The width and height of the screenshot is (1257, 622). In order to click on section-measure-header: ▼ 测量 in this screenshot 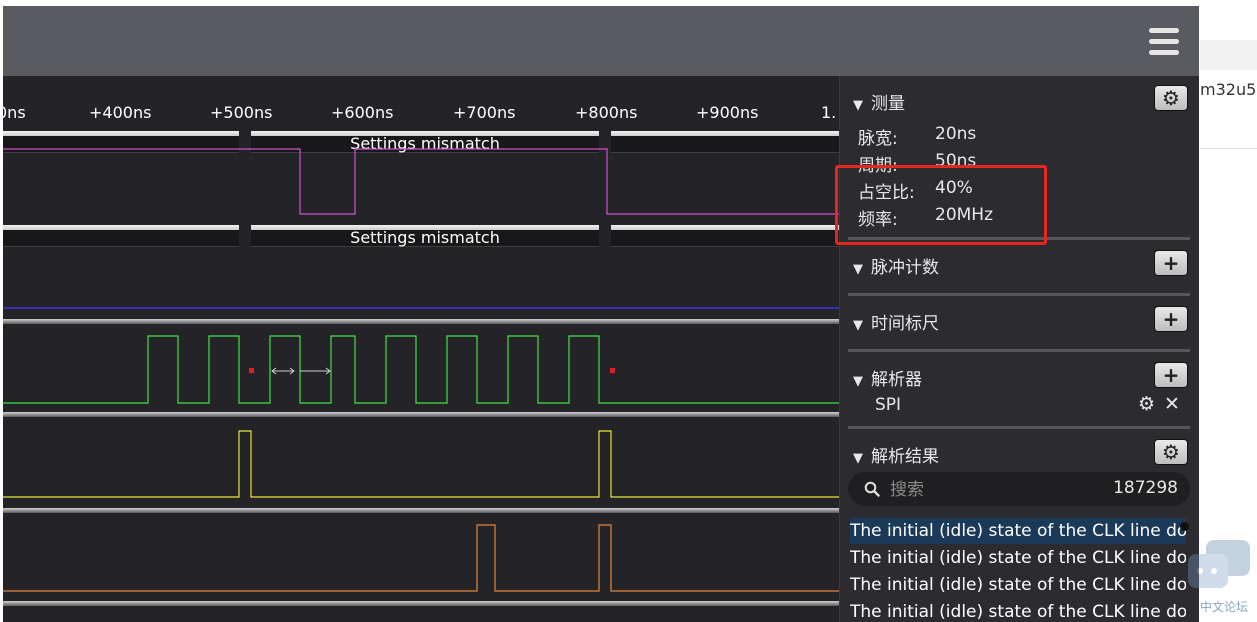, I will do `click(879, 101)`.